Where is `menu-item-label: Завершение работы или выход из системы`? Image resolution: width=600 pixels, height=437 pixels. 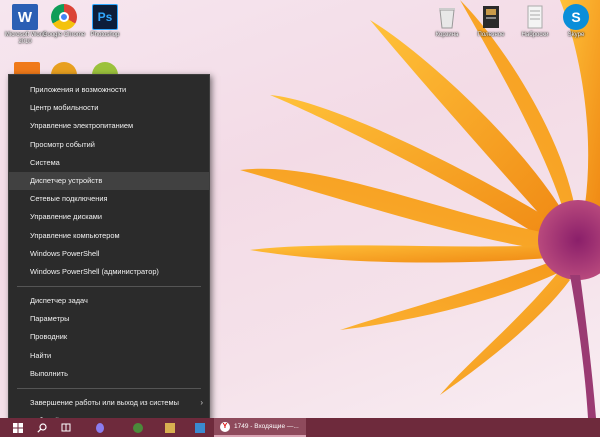
menu-item-label: Завершение работы или выход из системы is located at coordinates (104, 402).